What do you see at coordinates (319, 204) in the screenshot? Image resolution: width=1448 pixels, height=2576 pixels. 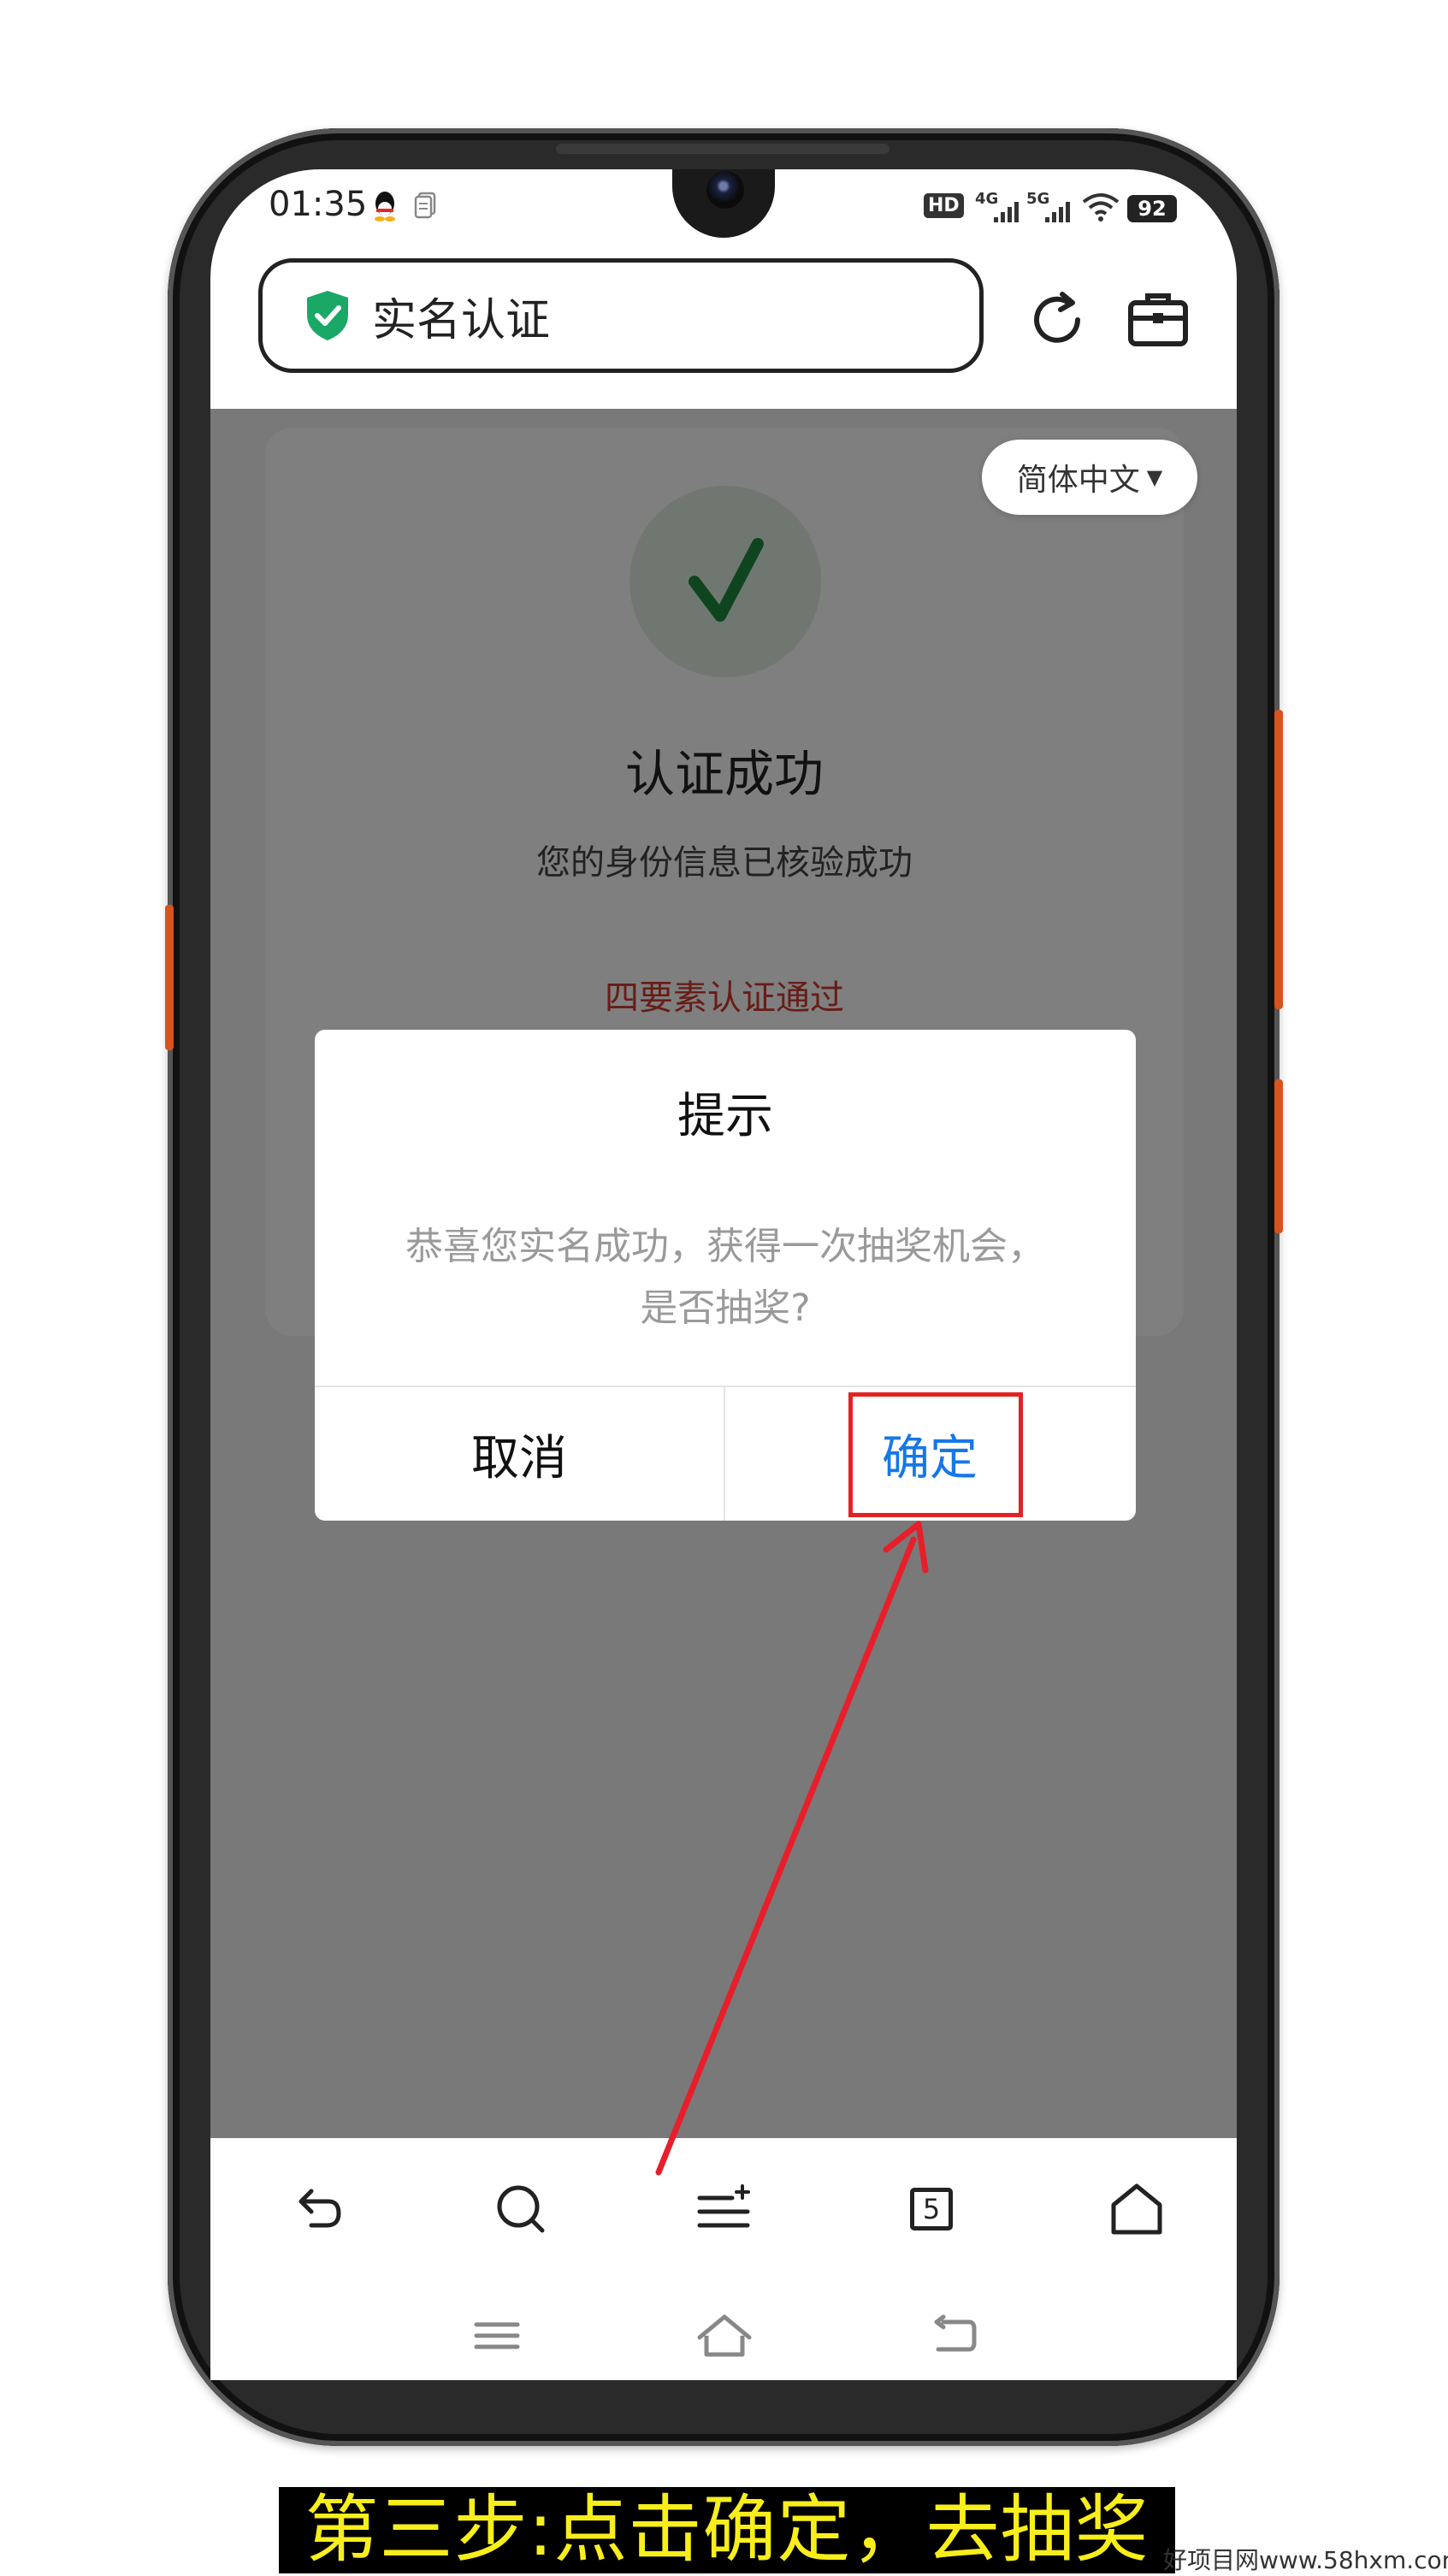 I see `status-time: 01:35` at bounding box center [319, 204].